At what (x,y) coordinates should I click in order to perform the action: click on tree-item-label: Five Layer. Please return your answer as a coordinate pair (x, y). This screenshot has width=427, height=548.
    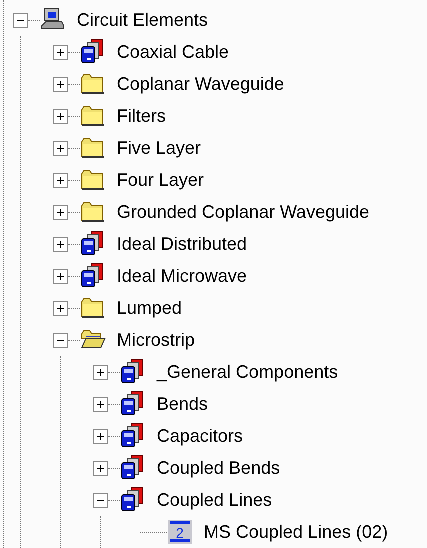
    Looking at the image, I should click on (155, 148).